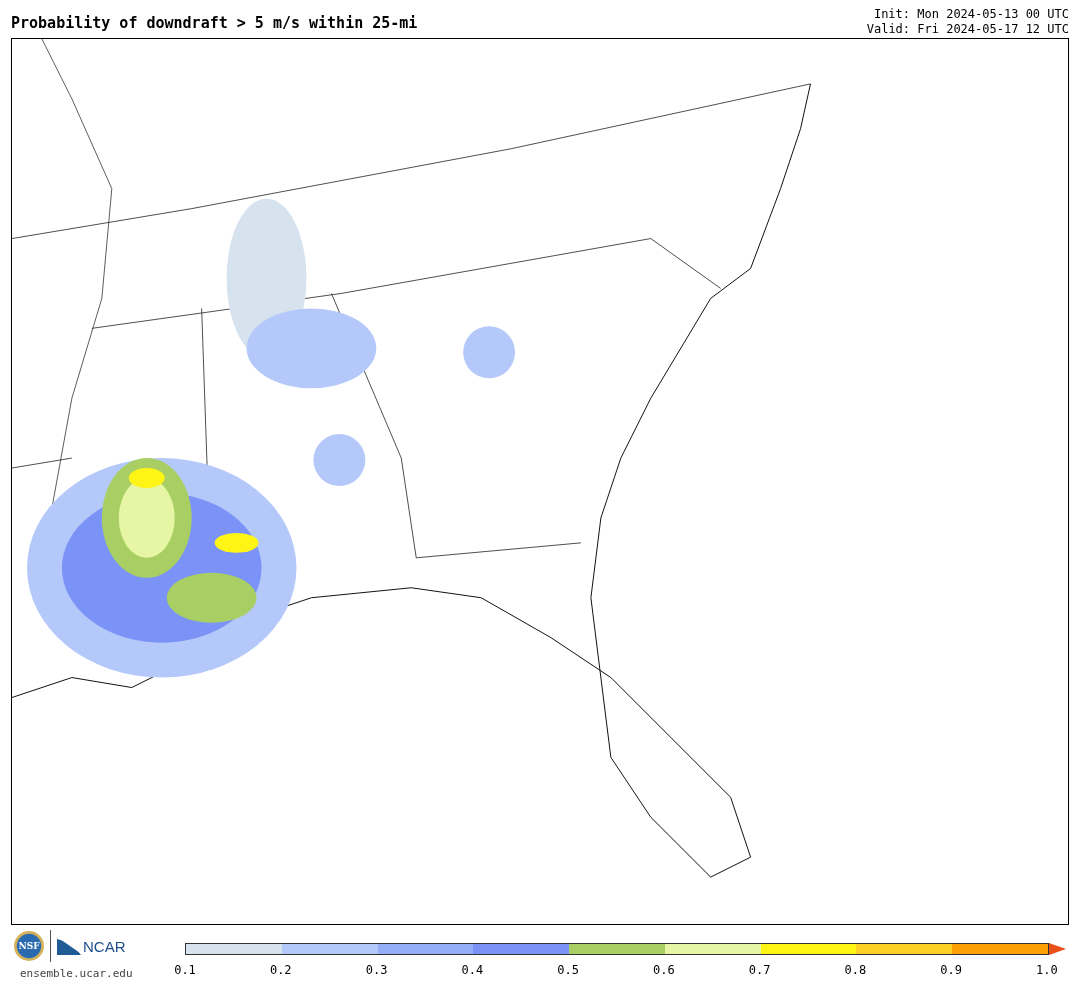  What do you see at coordinates (185, 970) in the screenshot?
I see `tick-label: 0.1` at bounding box center [185, 970].